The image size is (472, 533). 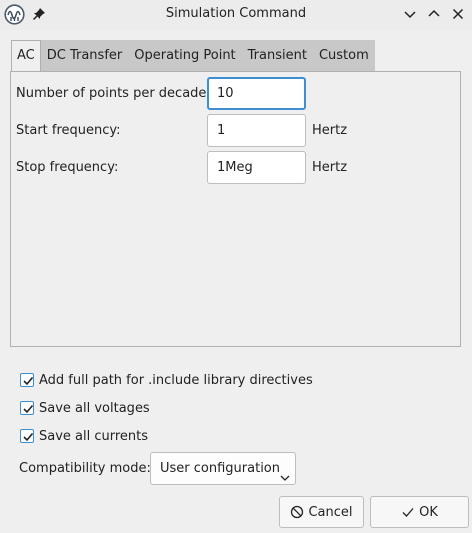 I want to click on compatibility-mode-value: User configuration, so click(x=220, y=468).